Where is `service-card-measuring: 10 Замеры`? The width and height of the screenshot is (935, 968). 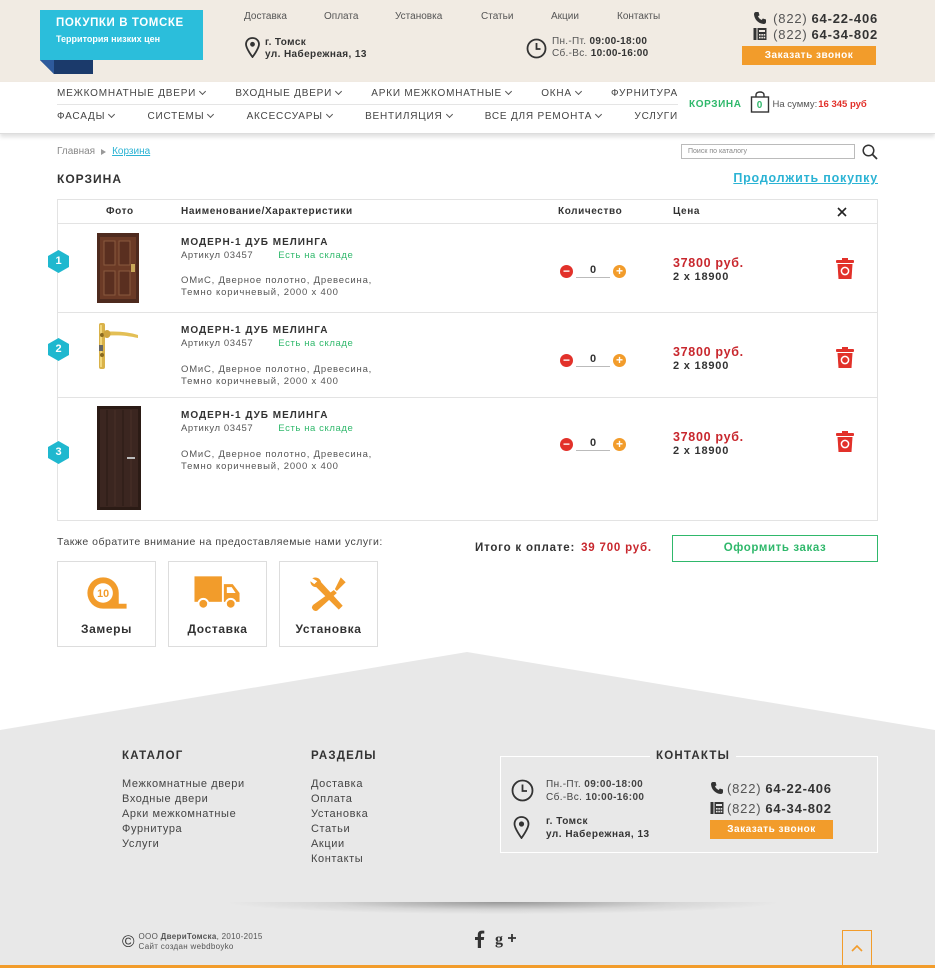
service-card-measuring: 10 Замеры is located at coordinates (106, 604).